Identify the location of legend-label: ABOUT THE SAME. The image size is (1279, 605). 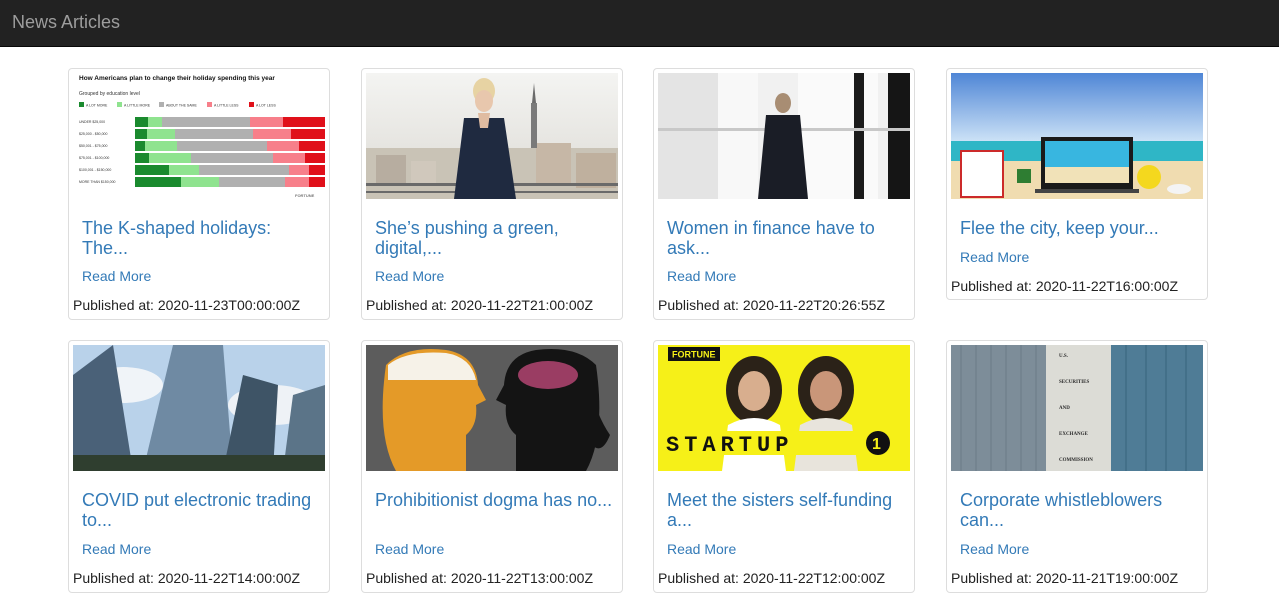
(181, 106).